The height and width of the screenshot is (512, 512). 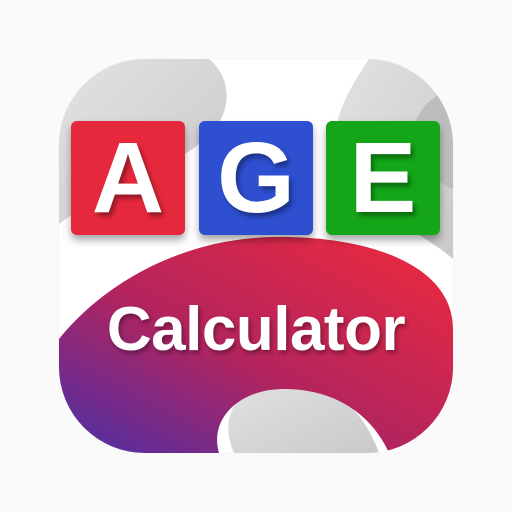 I want to click on letter-a: A, so click(x=128, y=178).